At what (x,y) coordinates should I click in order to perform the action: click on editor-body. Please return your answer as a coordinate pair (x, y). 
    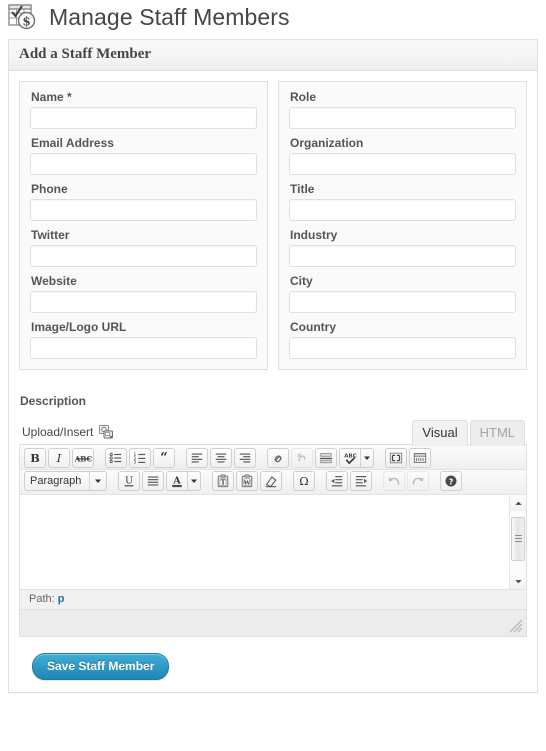
    Looking at the image, I should click on (264, 542).